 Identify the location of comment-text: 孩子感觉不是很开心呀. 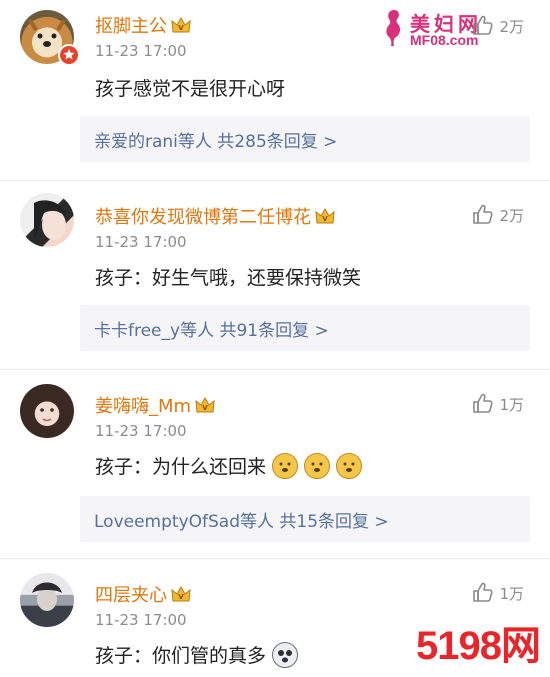
(190, 89).